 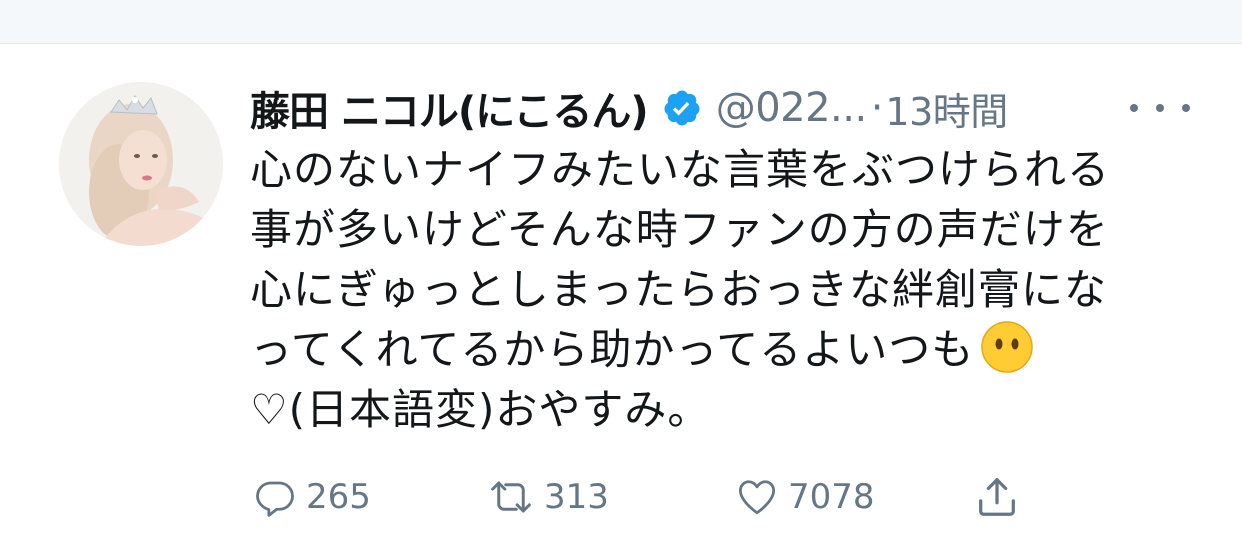 I want to click on avatar-image, so click(x=141, y=164).